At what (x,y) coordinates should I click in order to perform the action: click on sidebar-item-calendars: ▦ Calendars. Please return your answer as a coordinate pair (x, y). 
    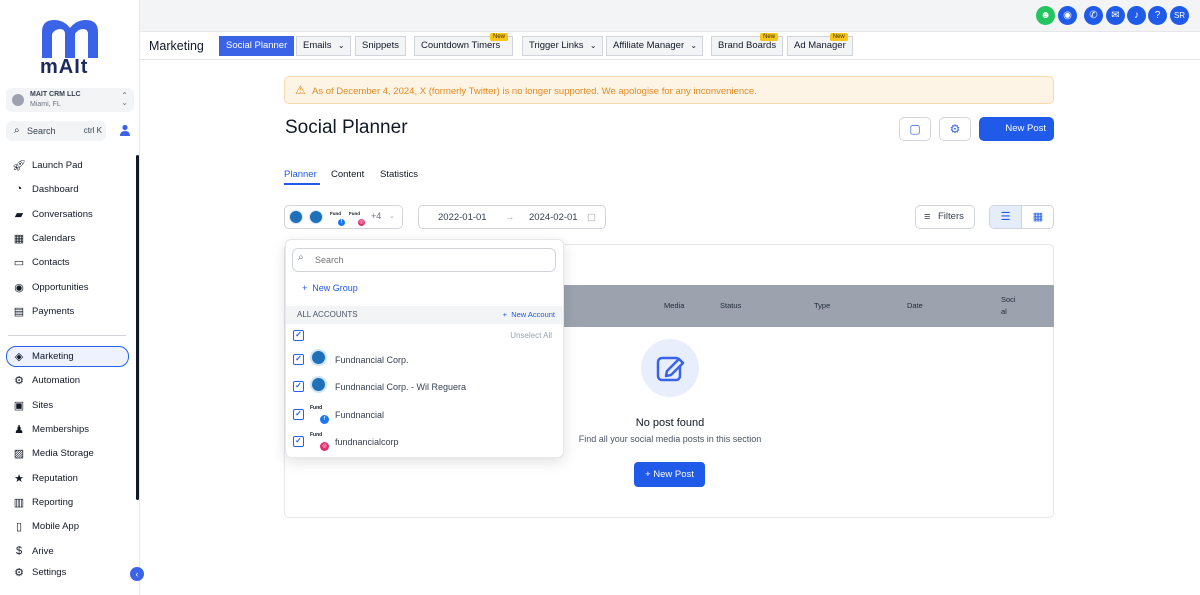
    Looking at the image, I should click on (44, 238).